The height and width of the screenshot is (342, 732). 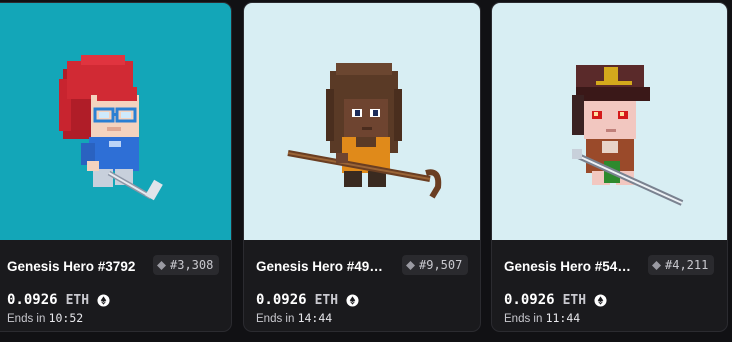 I want to click on ends-time: 11:44, so click(x=563, y=318).